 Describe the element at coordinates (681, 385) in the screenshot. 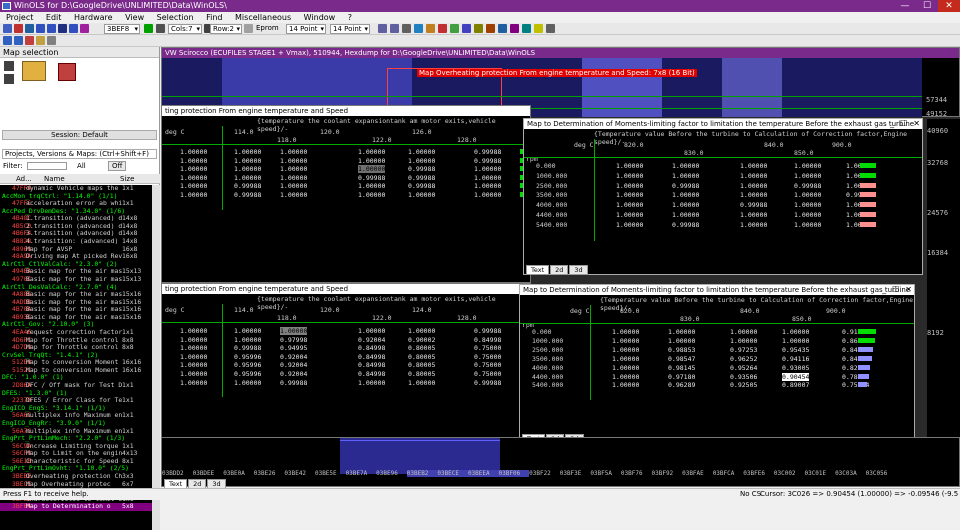

I see `map-cell: 0.96289` at that location.